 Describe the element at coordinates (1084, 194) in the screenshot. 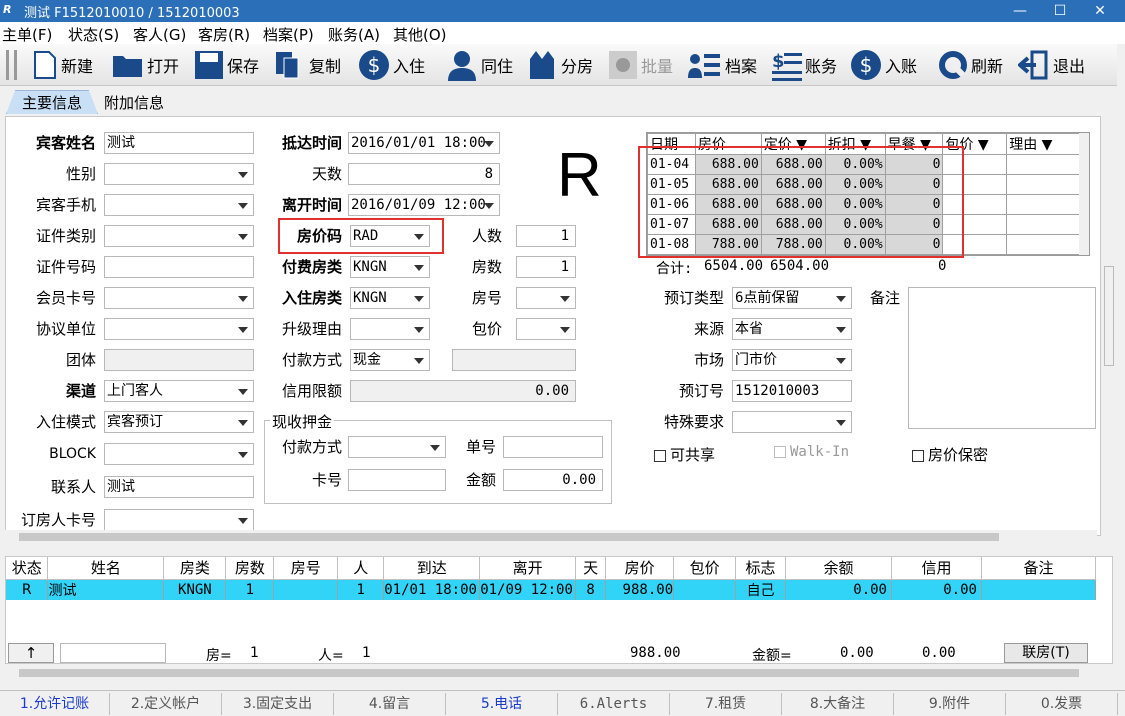

I see `rate-table-scrollbar` at that location.